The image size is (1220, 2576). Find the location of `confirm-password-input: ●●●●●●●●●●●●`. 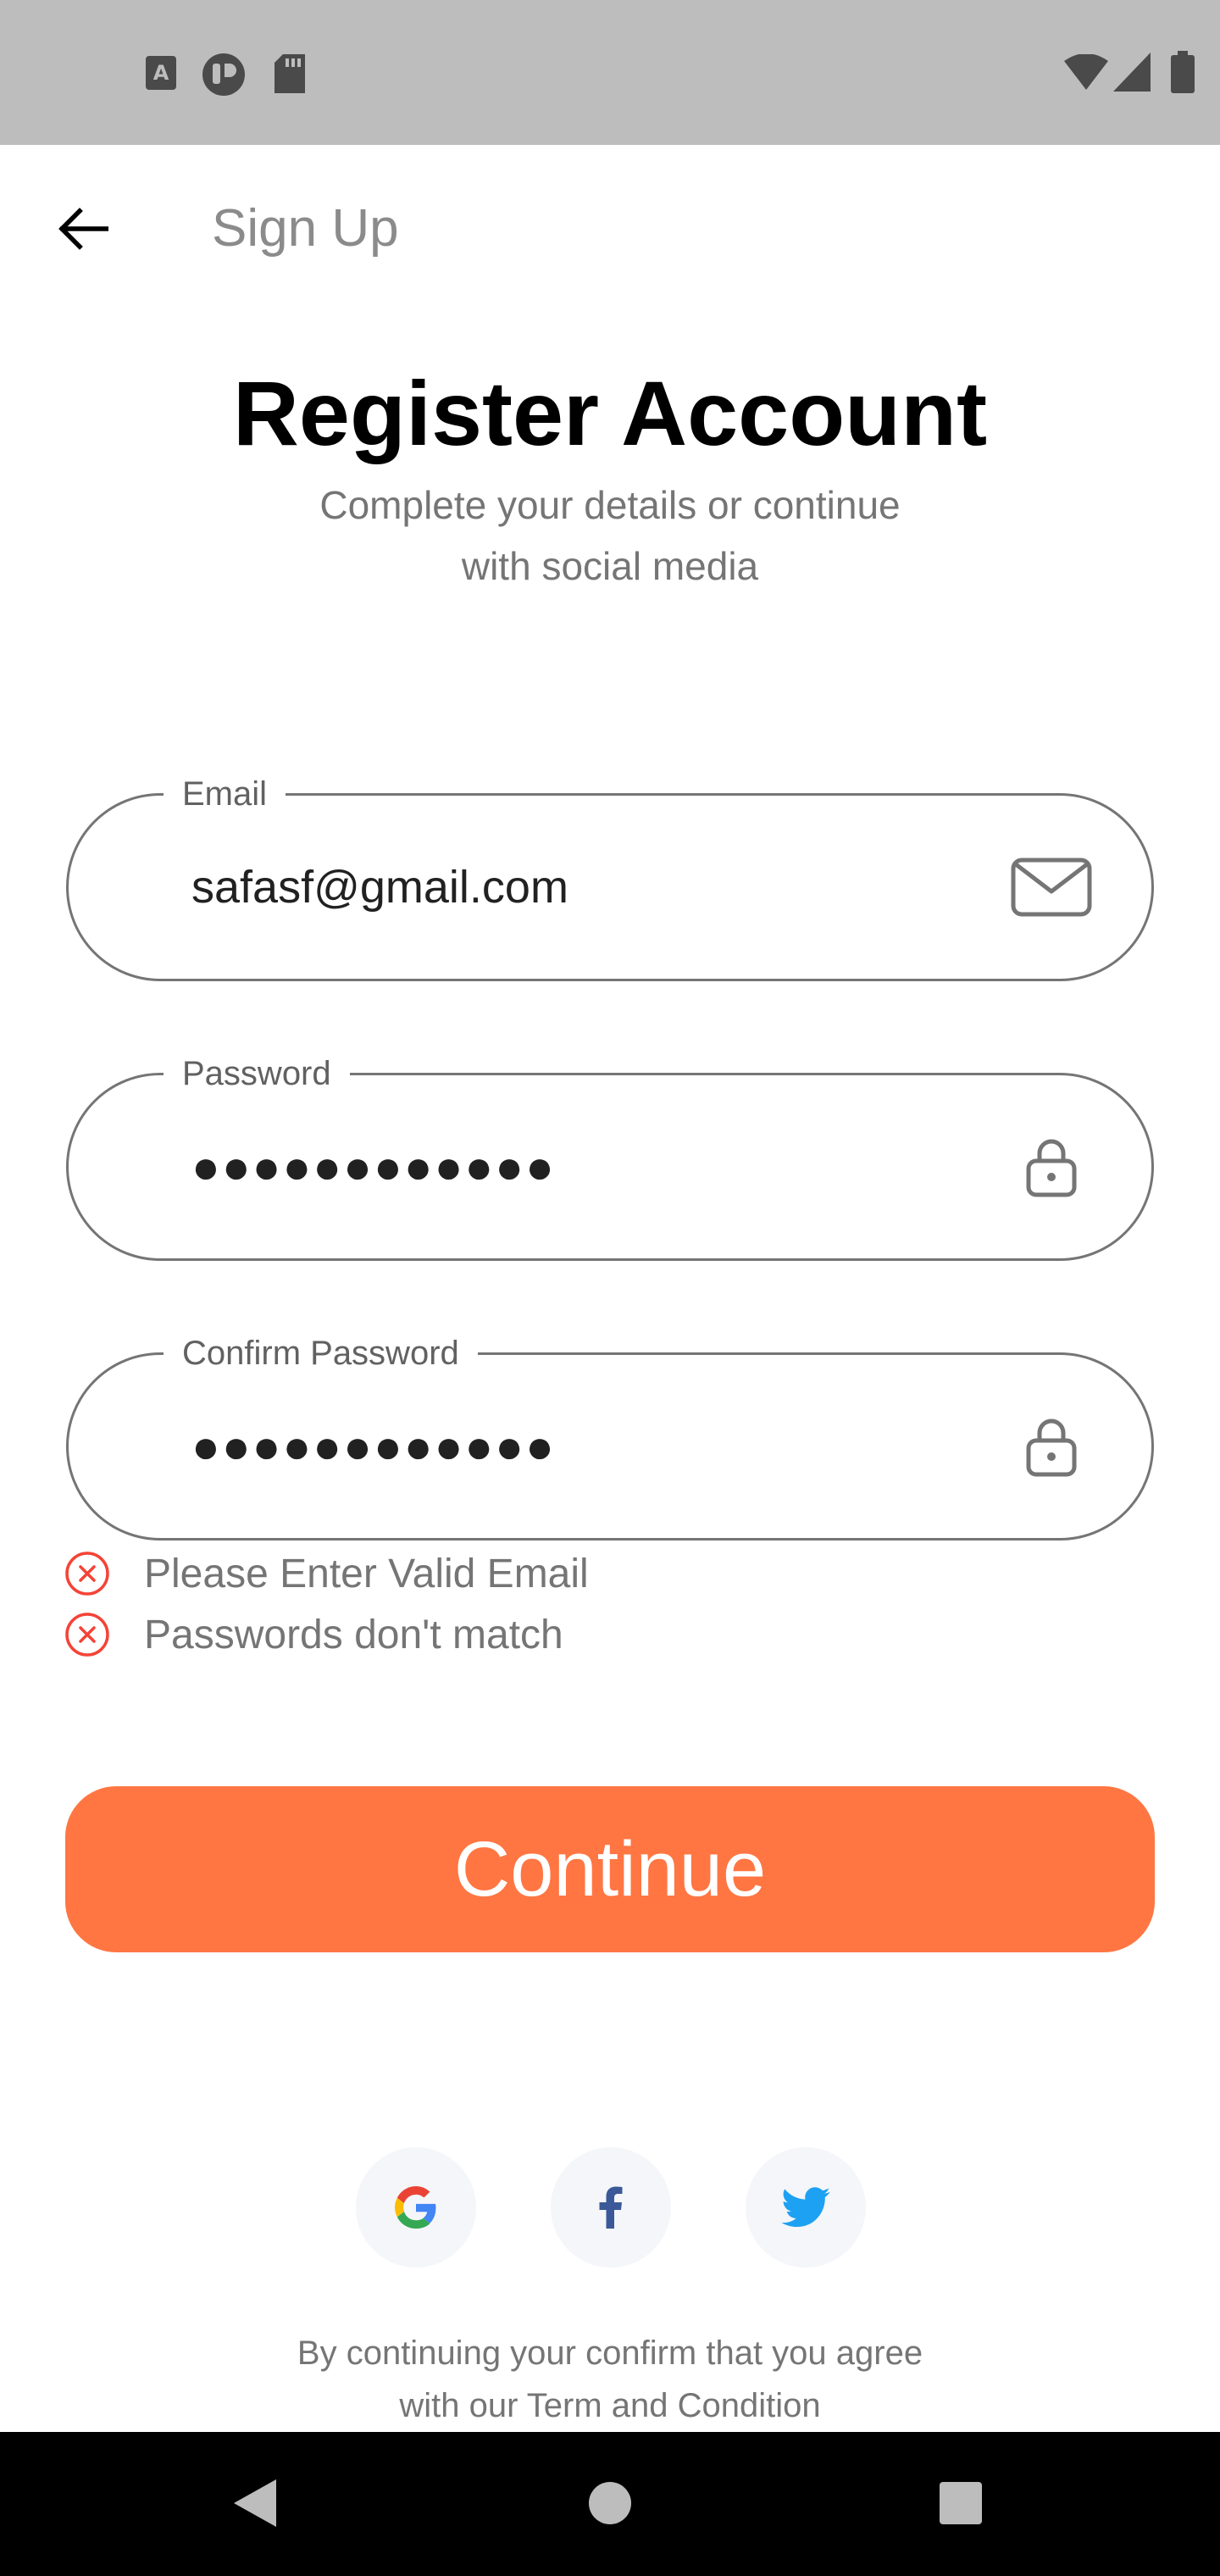

confirm-password-input: ●●●●●●●●●●●● is located at coordinates (373, 1446).